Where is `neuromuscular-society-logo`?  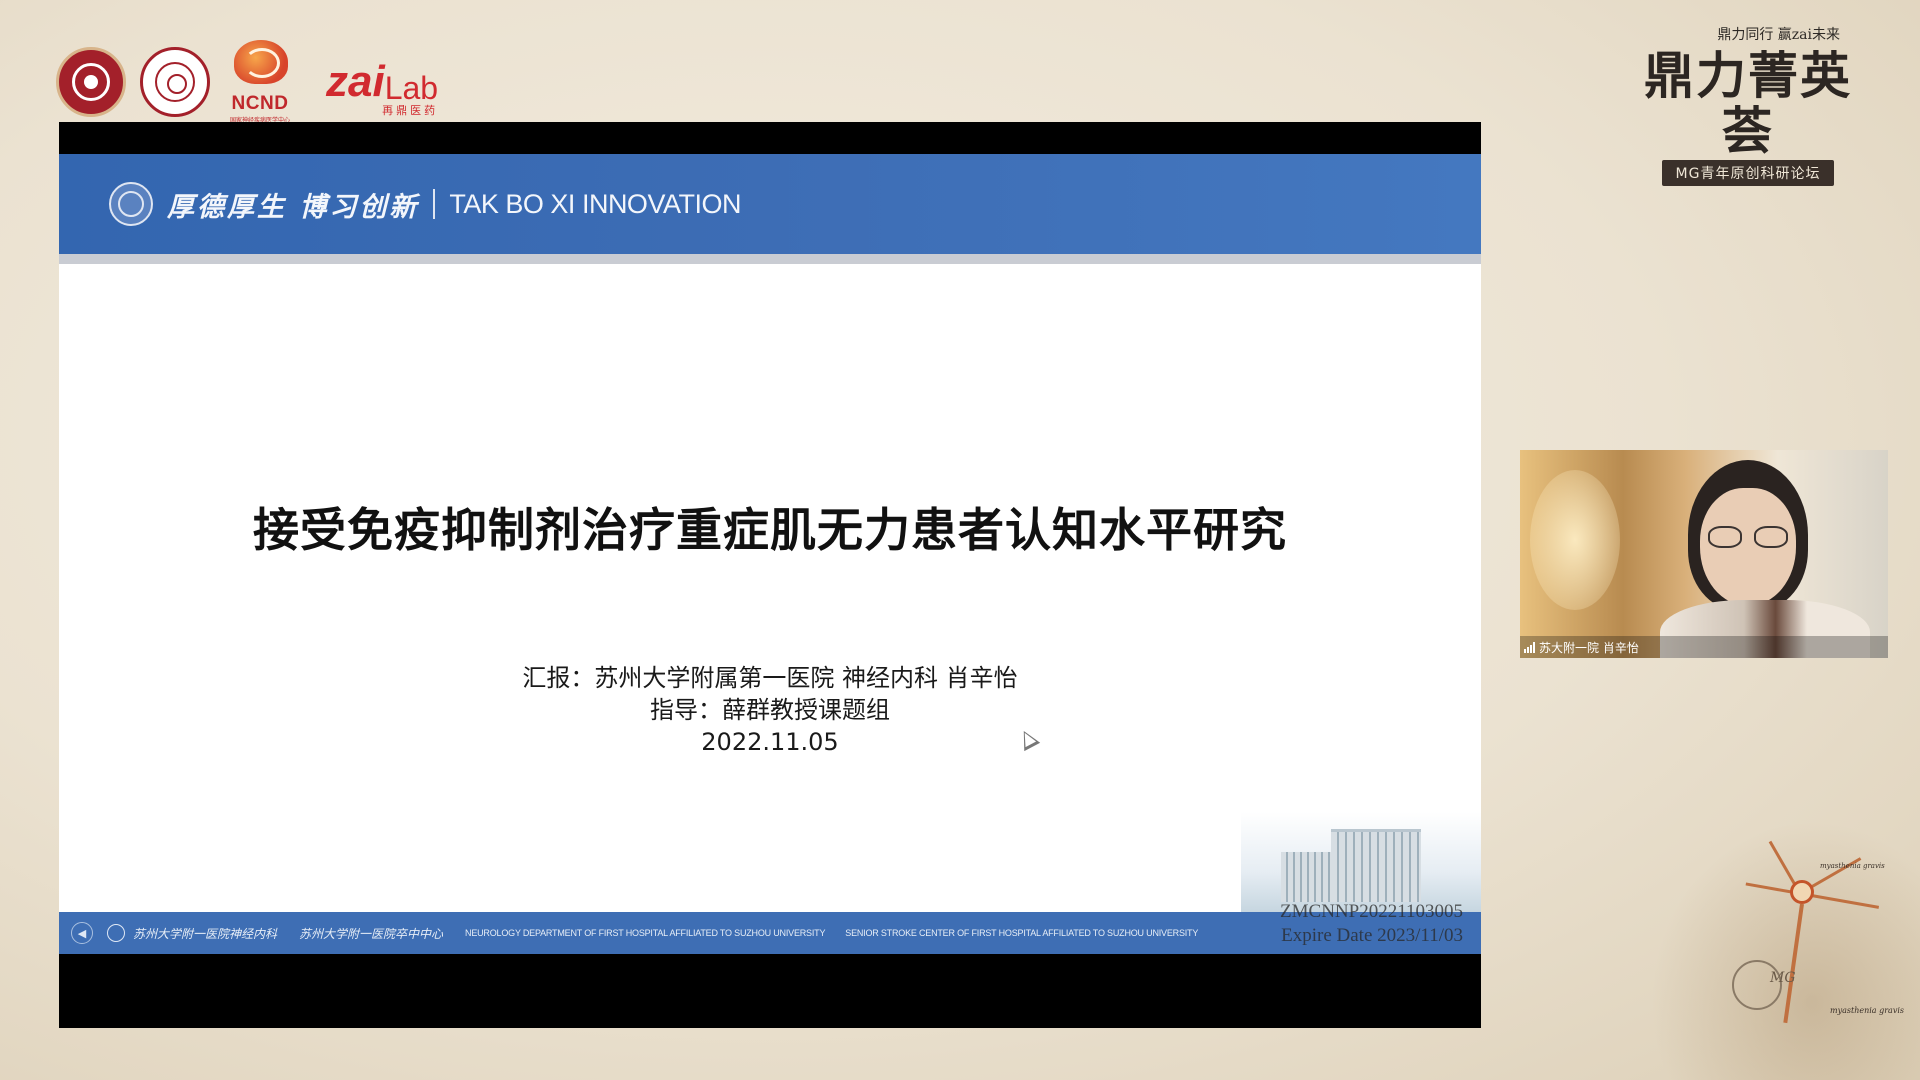 neuromuscular-society-logo is located at coordinates (175, 82).